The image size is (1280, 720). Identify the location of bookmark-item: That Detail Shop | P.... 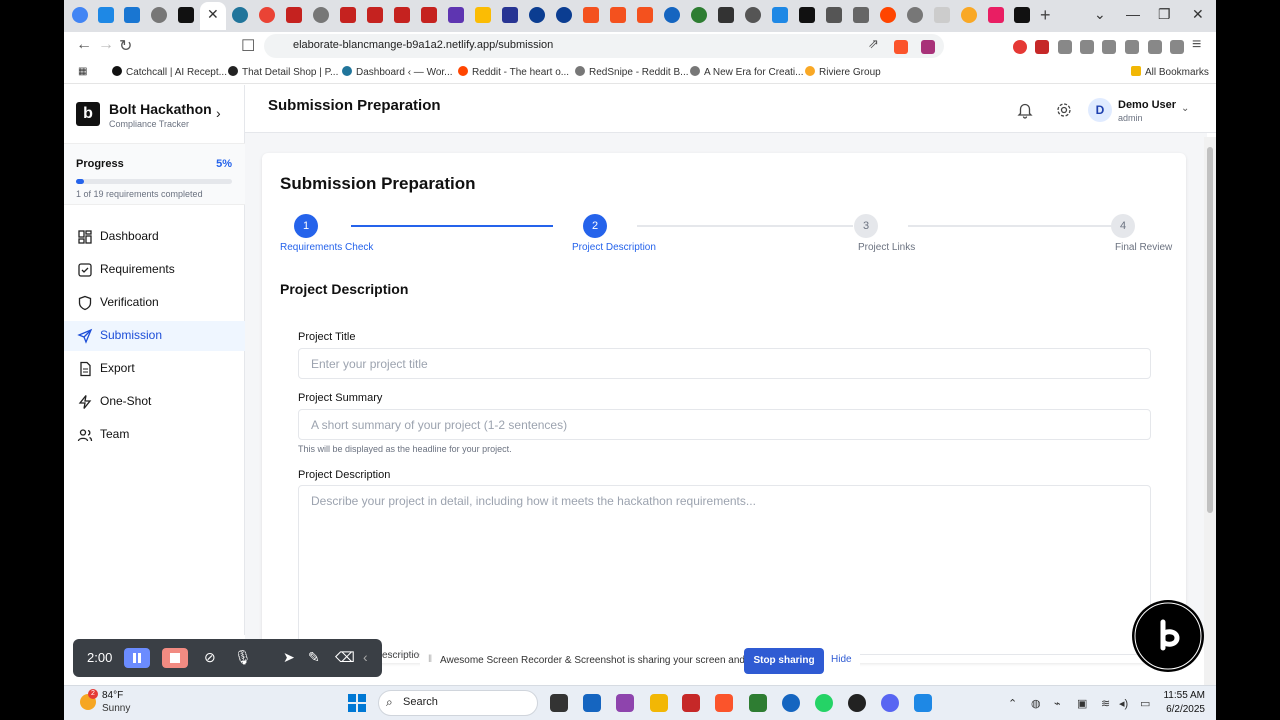
(283, 72).